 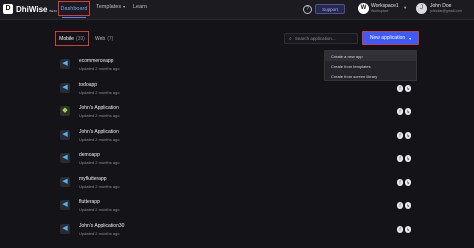 I want to click on user-email: johndoe@gmail.com, so click(x=446, y=11).